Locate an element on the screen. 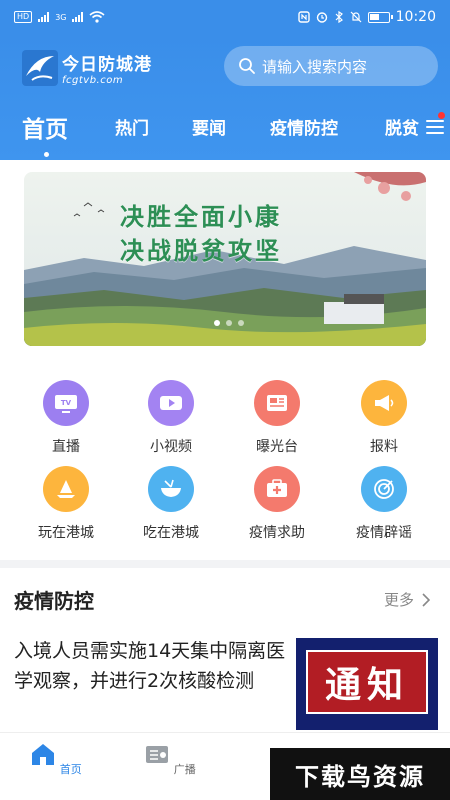  app-logo: 今日防城港 fcgtvb.com is located at coordinates (90, 68).